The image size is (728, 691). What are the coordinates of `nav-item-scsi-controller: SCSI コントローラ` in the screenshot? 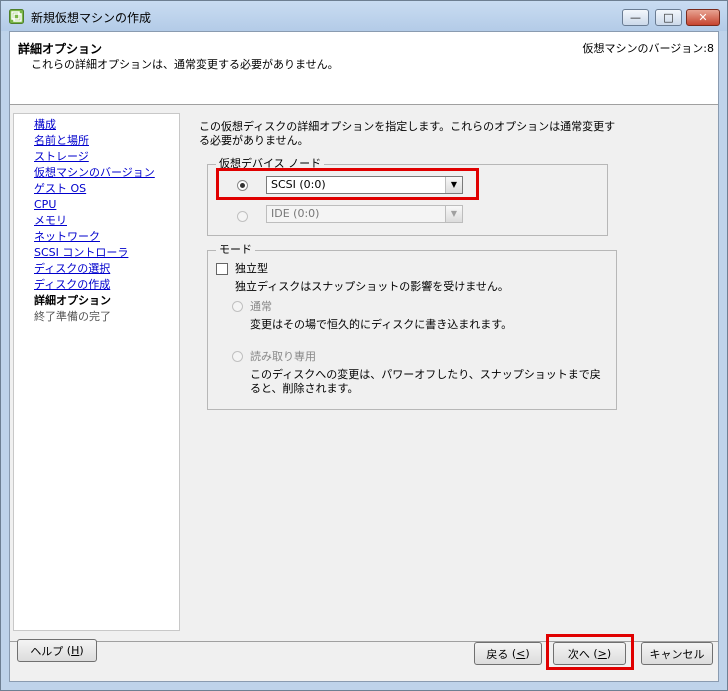 It's located at (106, 253).